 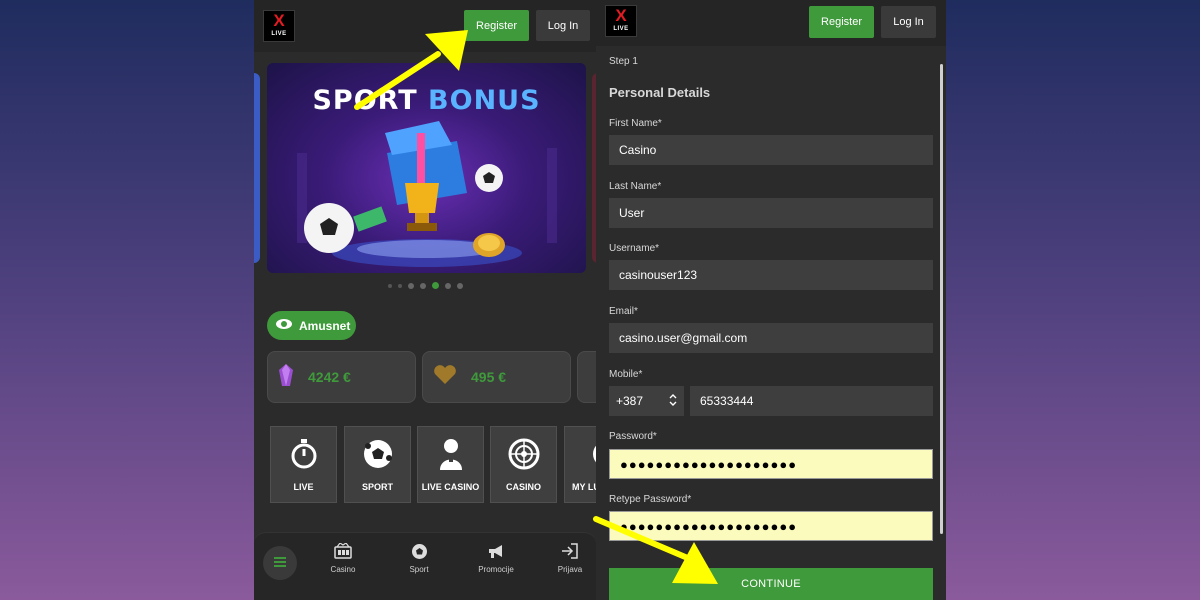 I want to click on gold-heart-icon, so click(x=445, y=377).